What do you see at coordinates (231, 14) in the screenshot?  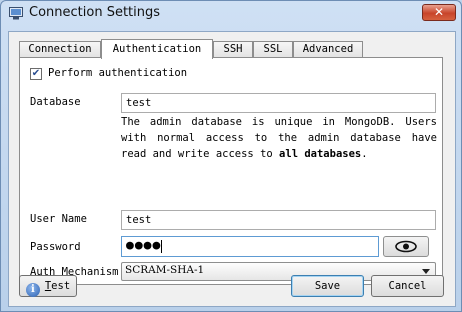 I see `title-bar: Connection Settings ✕` at bounding box center [231, 14].